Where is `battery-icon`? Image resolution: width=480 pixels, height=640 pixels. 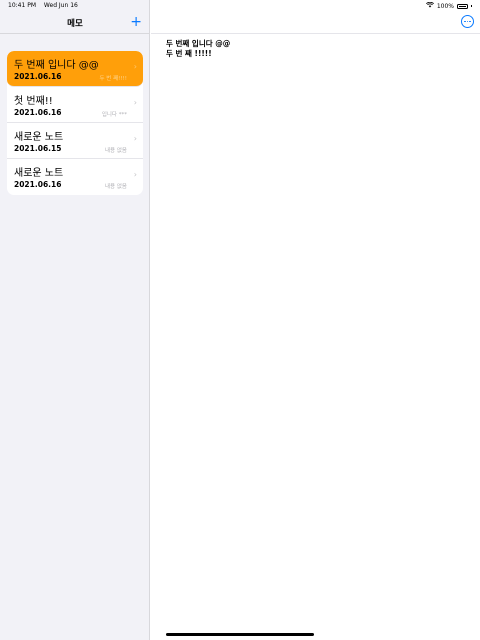
battery-icon is located at coordinates (462, 6).